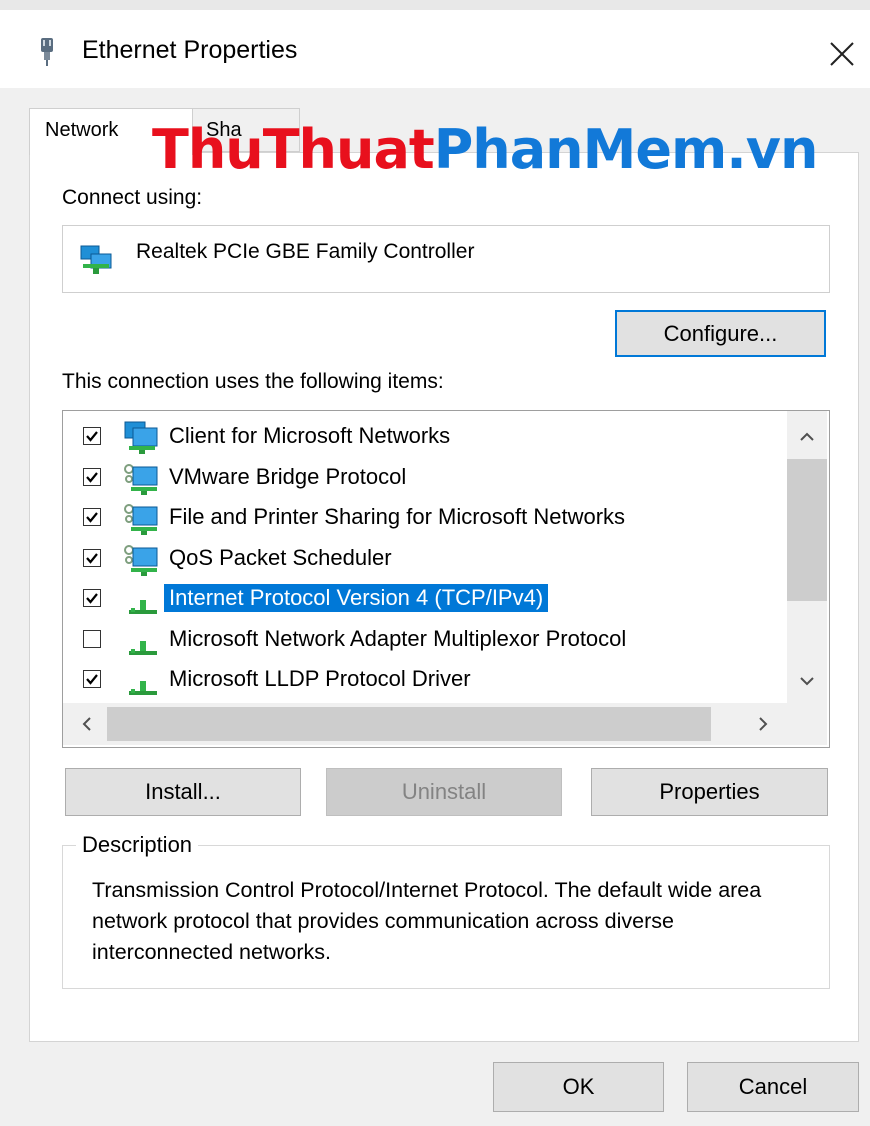 The width and height of the screenshot is (870, 1126). I want to click on network-client-icon, so click(141, 437).